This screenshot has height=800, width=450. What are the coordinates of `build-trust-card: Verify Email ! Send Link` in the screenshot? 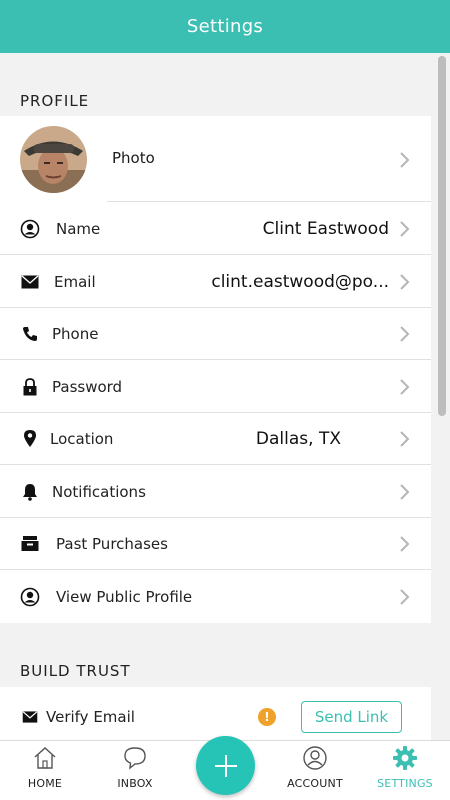 It's located at (215, 713).